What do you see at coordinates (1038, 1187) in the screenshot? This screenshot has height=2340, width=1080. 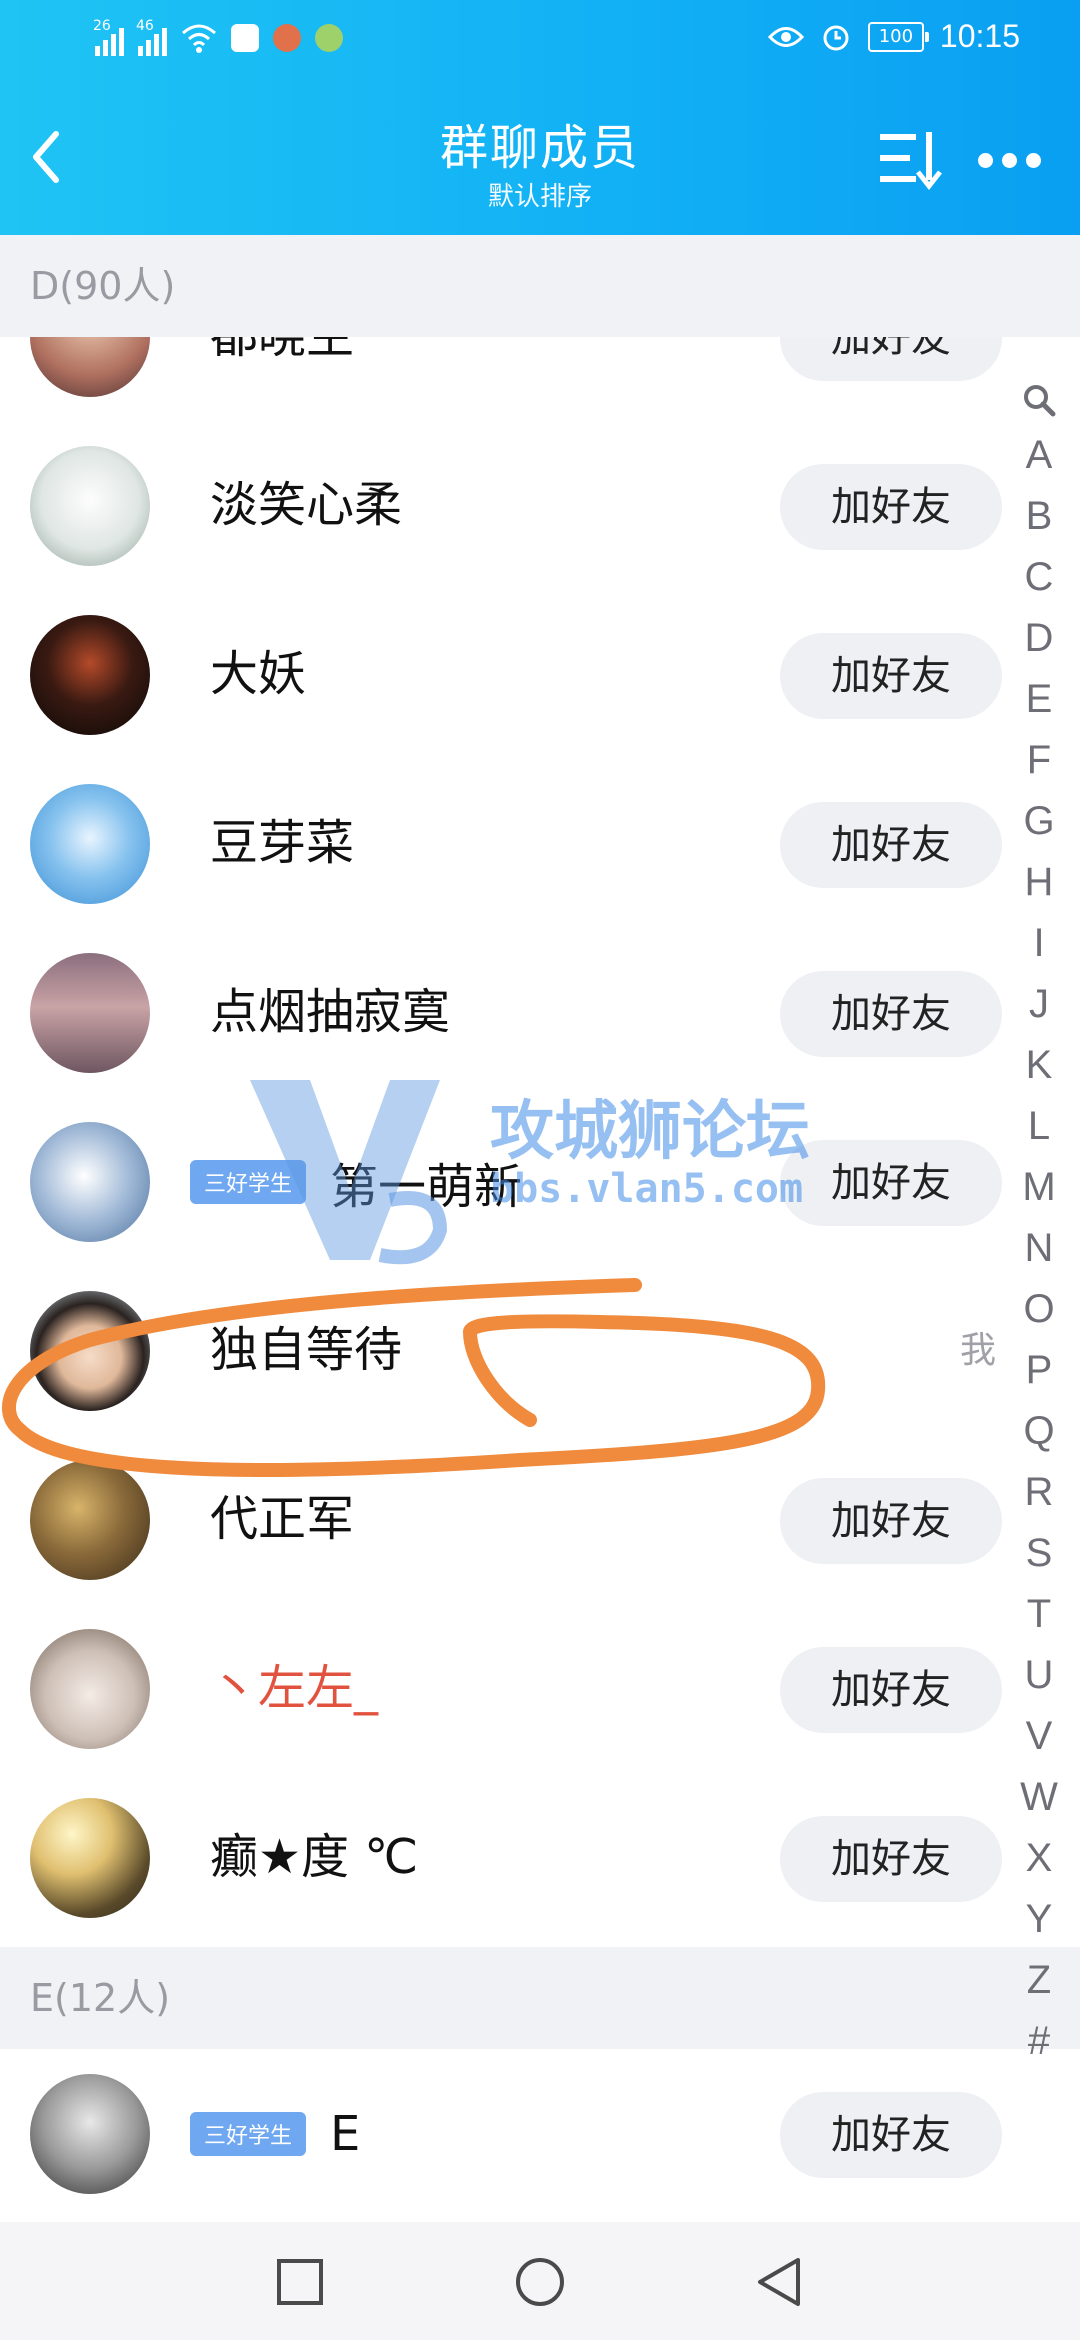 I see `index-letter-m: M` at bounding box center [1038, 1187].